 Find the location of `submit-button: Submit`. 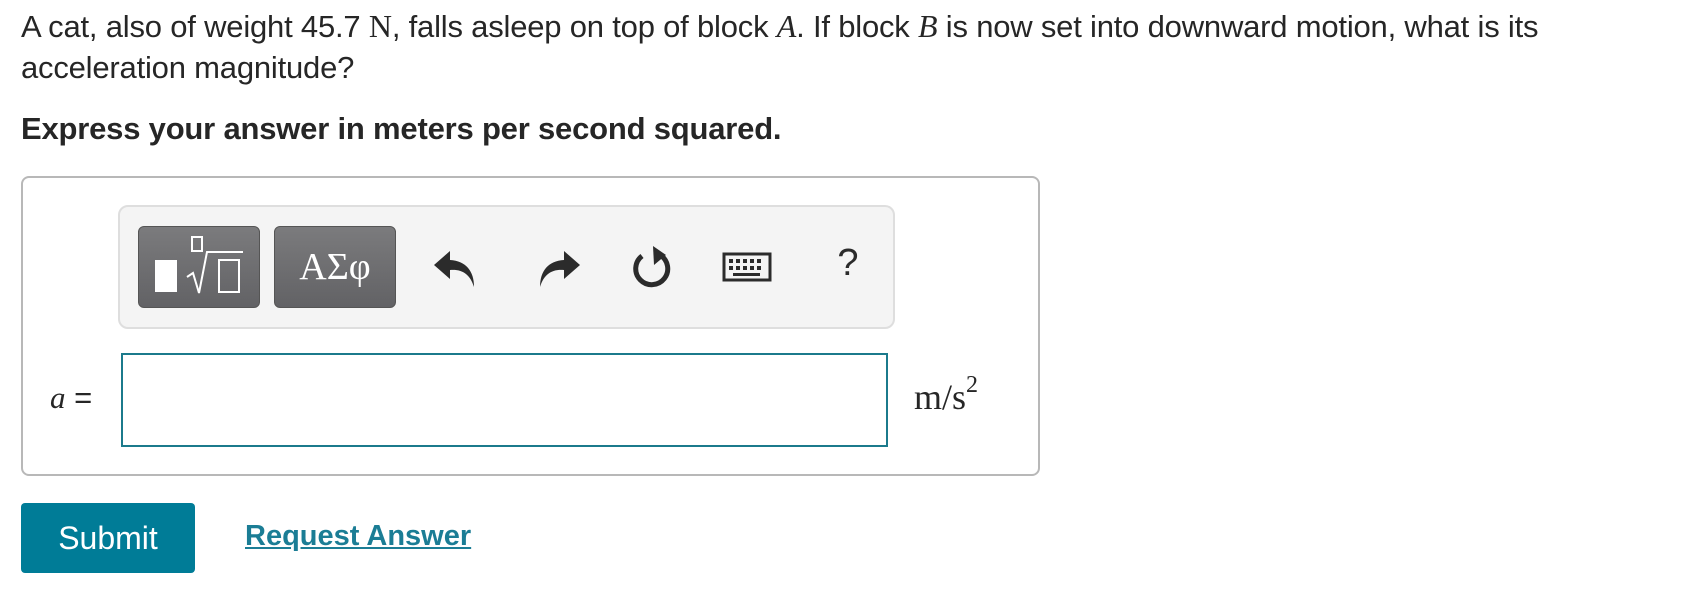

submit-button: Submit is located at coordinates (108, 538).